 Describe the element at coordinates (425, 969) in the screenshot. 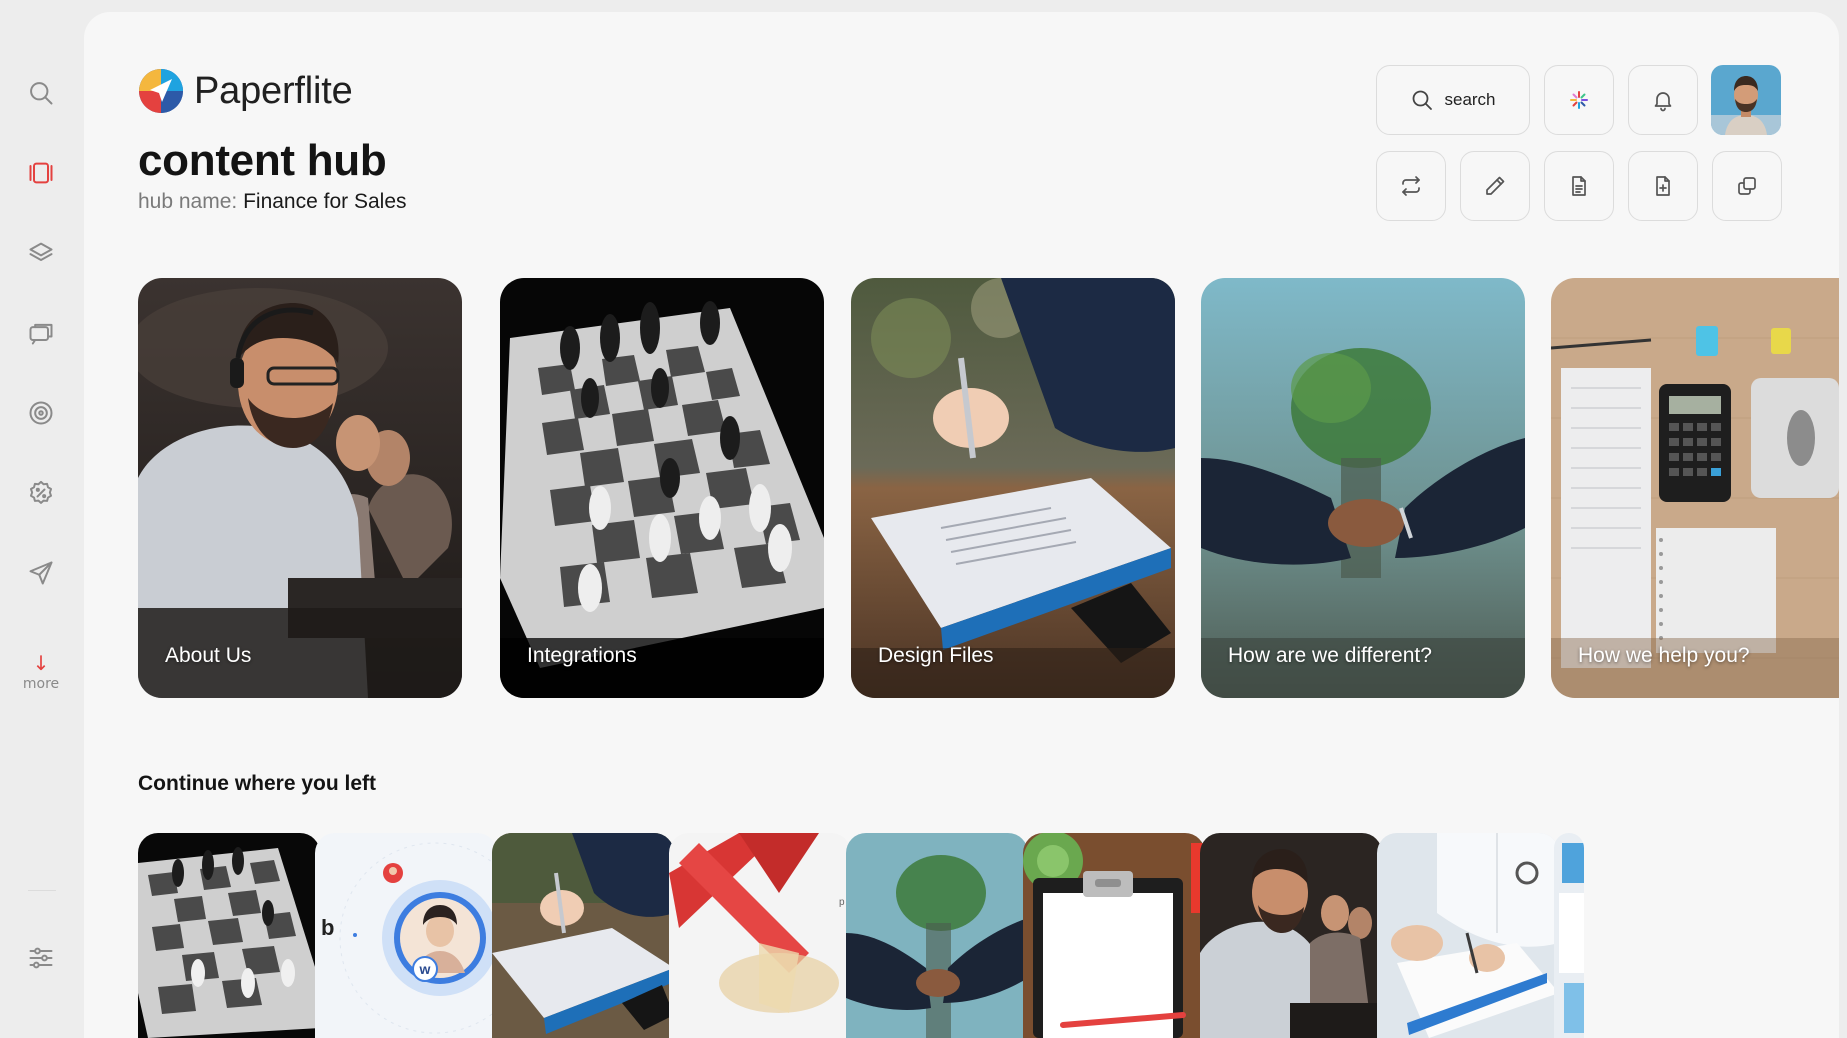

I see `svg-text: w` at that location.